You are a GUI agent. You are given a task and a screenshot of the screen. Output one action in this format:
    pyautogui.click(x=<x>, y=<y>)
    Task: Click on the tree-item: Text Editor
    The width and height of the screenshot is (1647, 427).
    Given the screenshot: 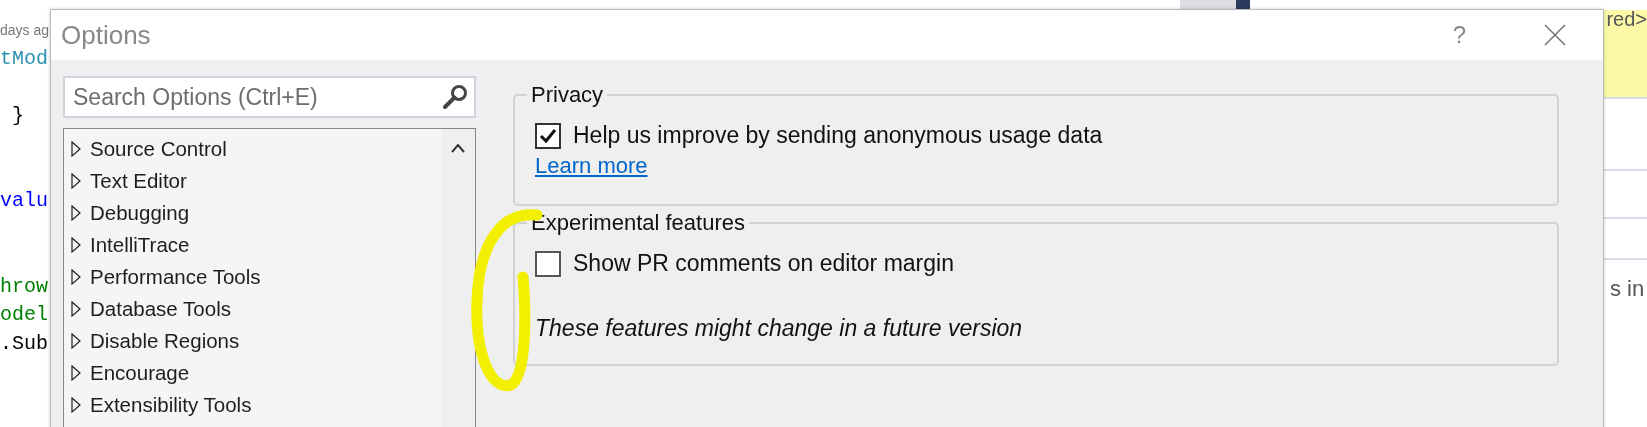 What is the action you would take?
    pyautogui.click(x=252, y=181)
    